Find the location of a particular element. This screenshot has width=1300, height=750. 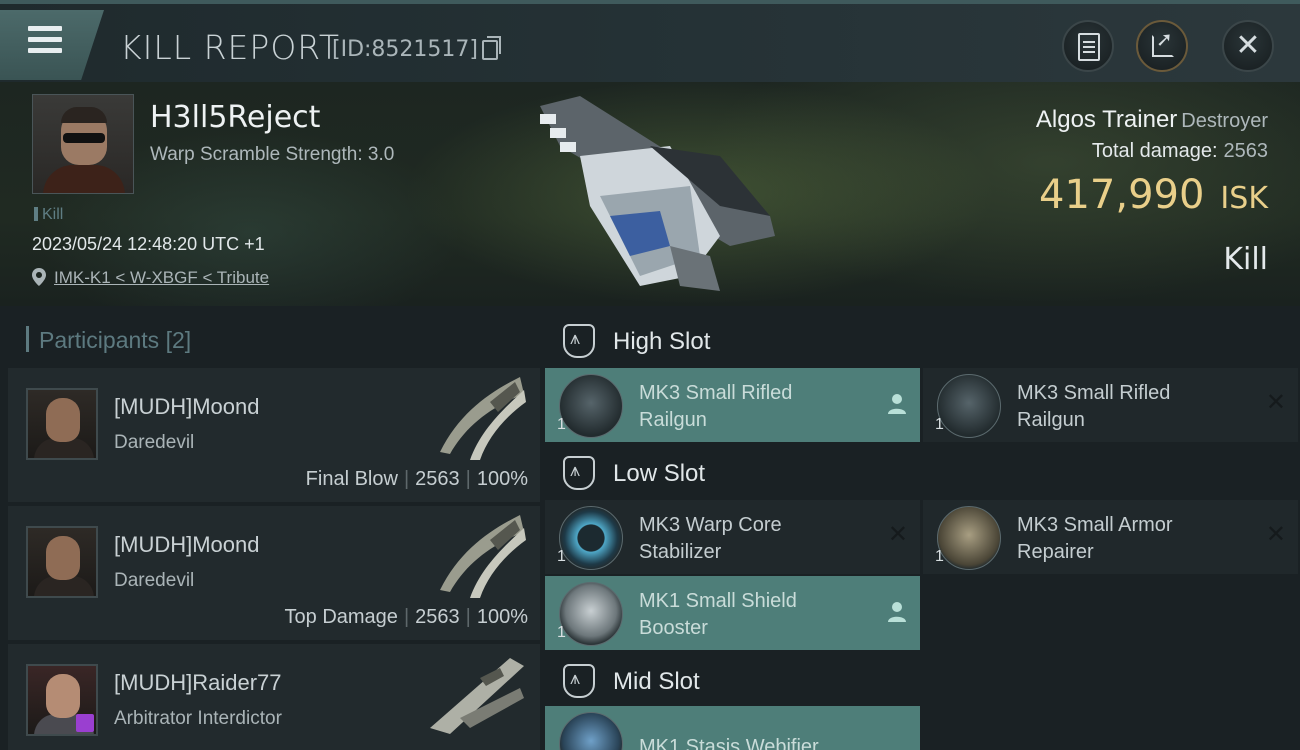

portrait-body is located at coordinates (84, 179).